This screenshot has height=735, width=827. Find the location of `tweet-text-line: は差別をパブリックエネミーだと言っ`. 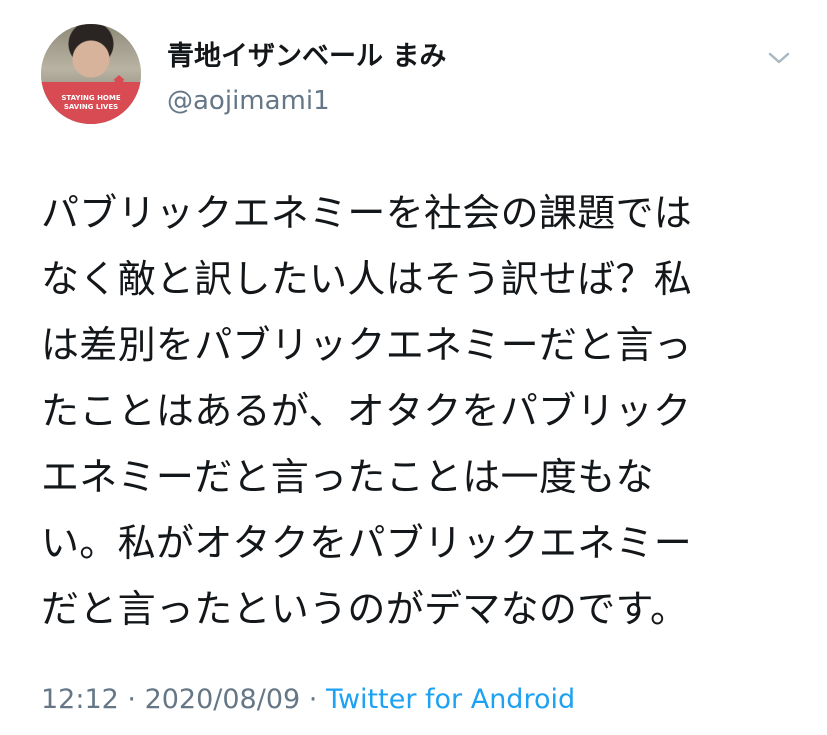

tweet-text-line: は差別をパブリックエネミーだと言っ is located at coordinates (367, 345).